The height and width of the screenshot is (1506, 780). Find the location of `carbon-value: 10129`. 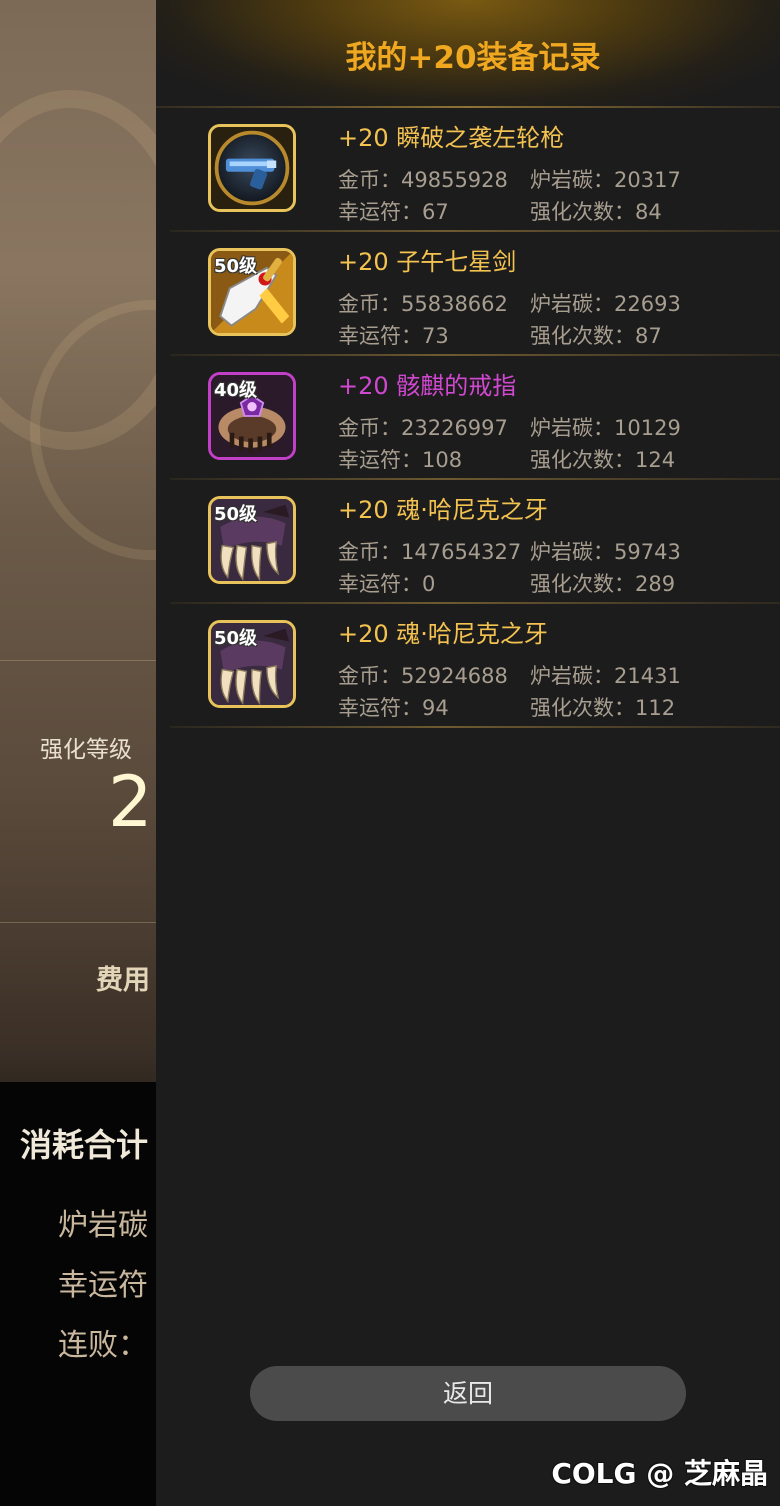

carbon-value: 10129 is located at coordinates (647, 428).